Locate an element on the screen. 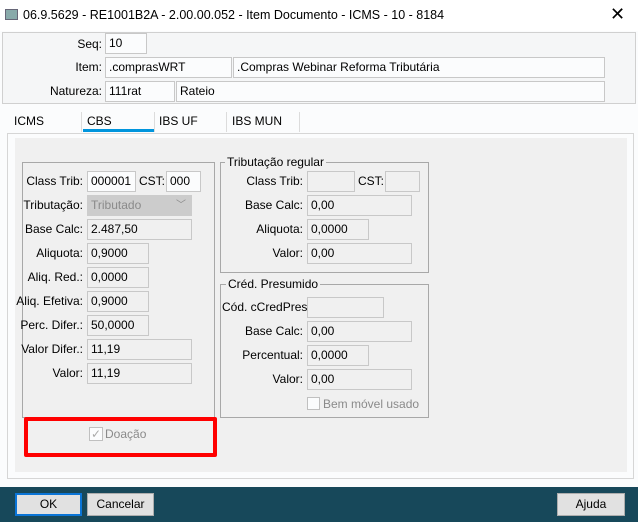 Image resolution: width=638 pixels, height=522 pixels. tributacao-value: Tributado is located at coordinates (116, 205).